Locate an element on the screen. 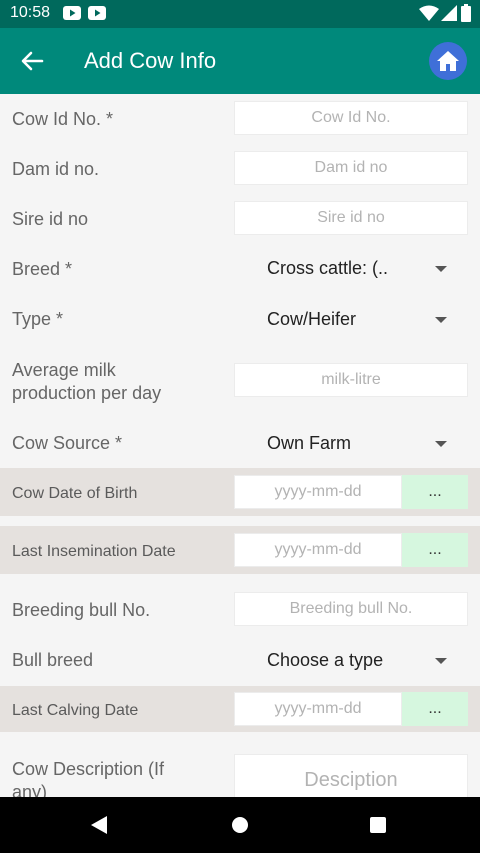  sire-id-label: Sire id no is located at coordinates (50, 219).